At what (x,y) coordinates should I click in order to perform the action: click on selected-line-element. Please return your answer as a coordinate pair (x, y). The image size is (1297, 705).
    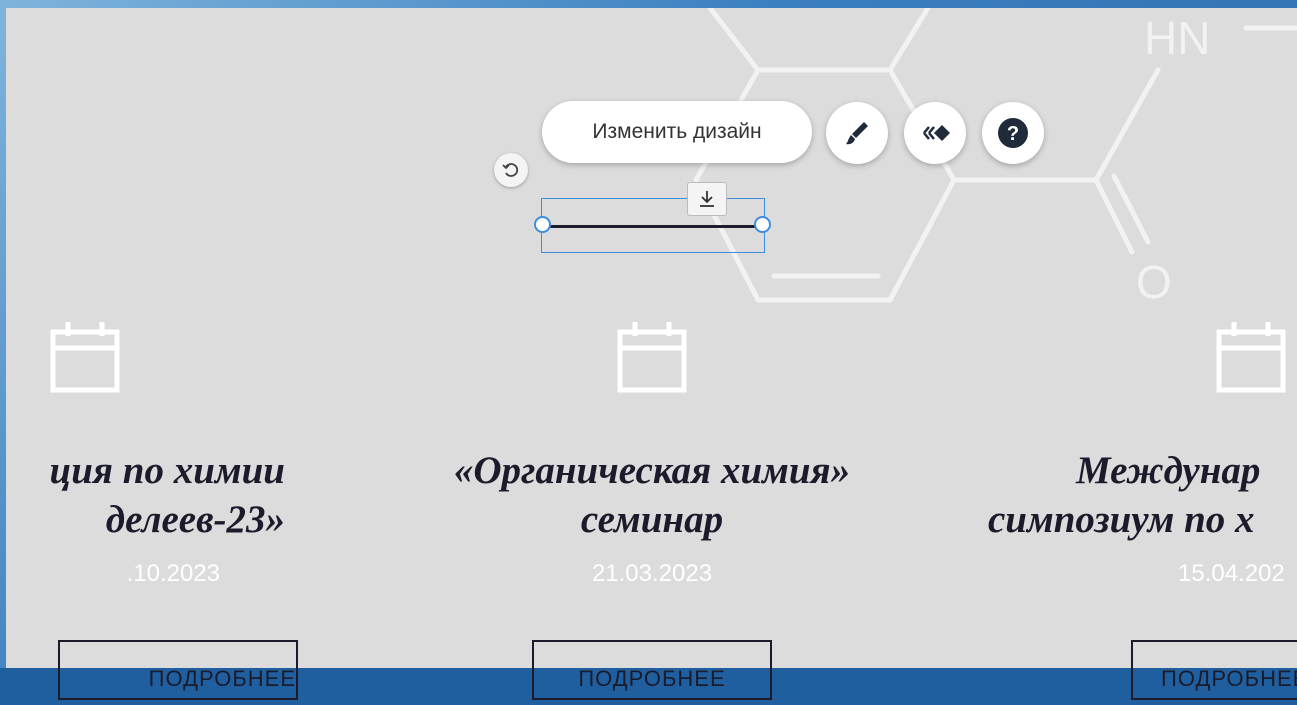
    Looking at the image, I should click on (652, 226).